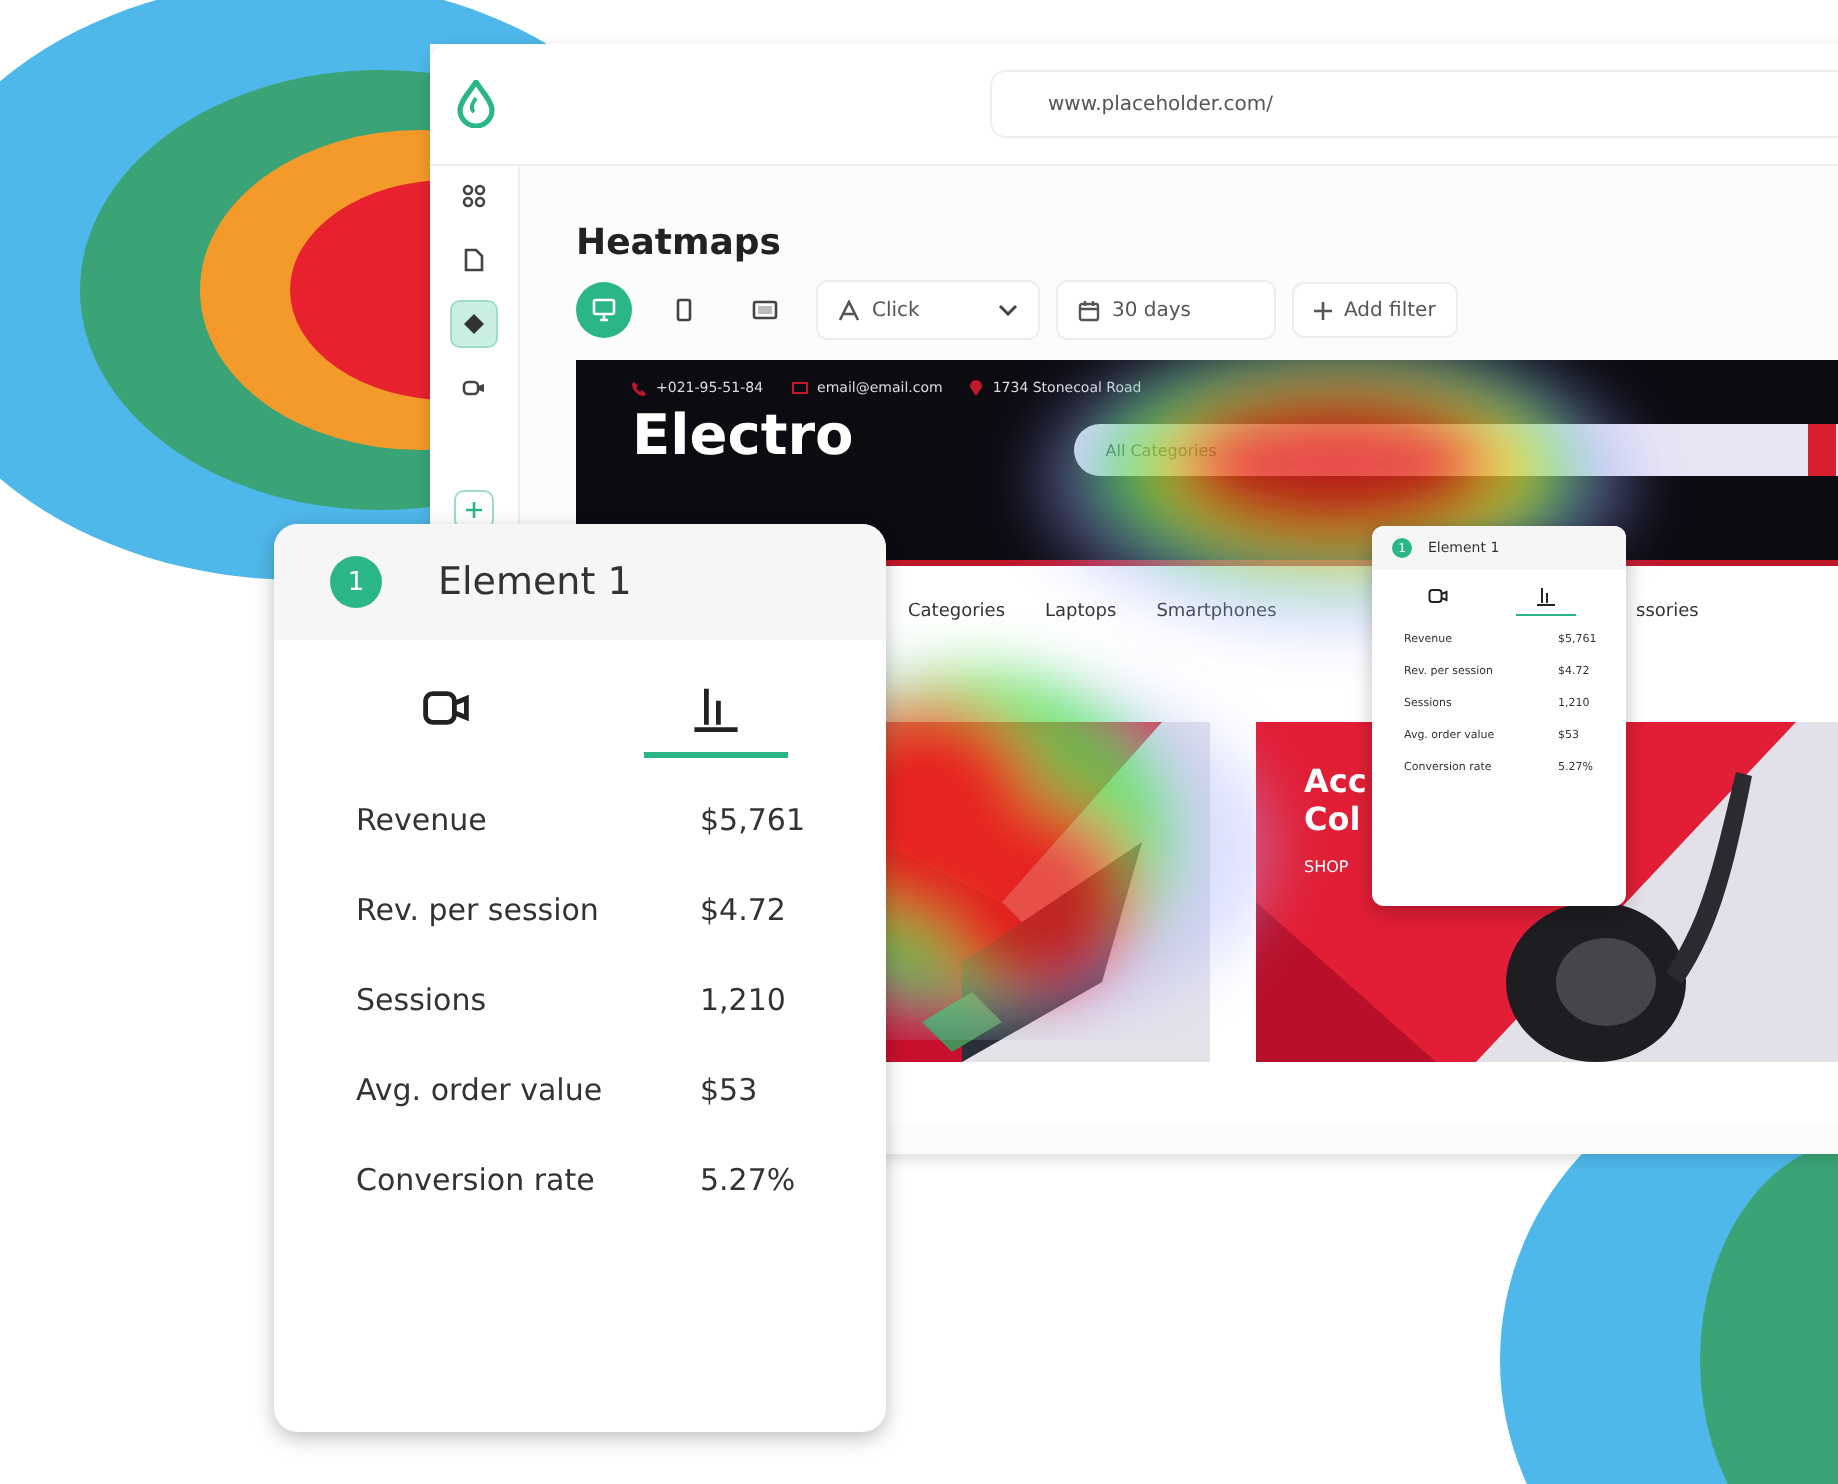 The width and height of the screenshot is (1838, 1484). Describe the element at coordinates (744, 910) in the screenshot. I see `metric-value: $4.72` at that location.